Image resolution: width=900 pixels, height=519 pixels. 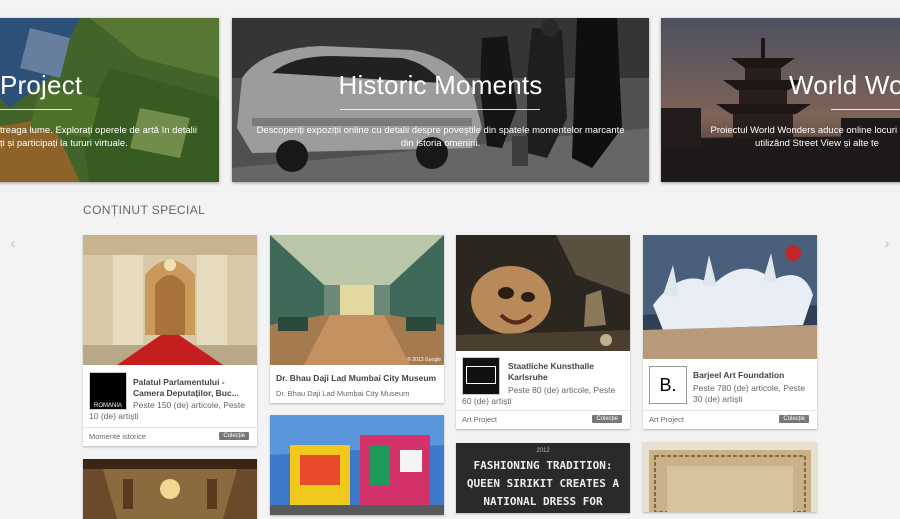 I want to click on card-footer: Momente istorice Colecție, so click(x=170, y=436).